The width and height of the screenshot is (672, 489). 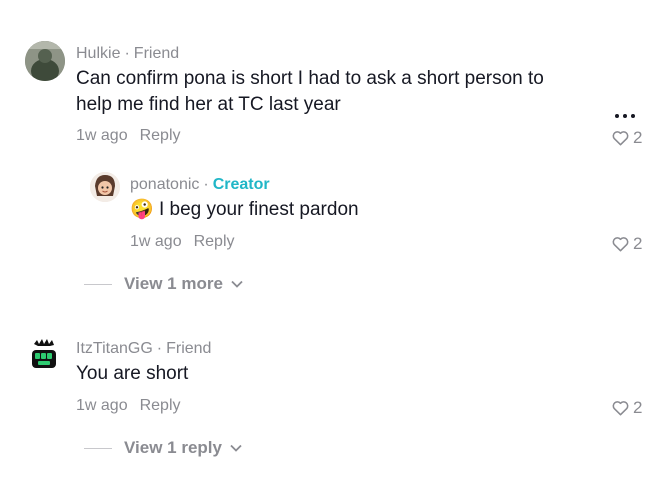 I want to click on author-name: ponatonic, so click(x=164, y=184).